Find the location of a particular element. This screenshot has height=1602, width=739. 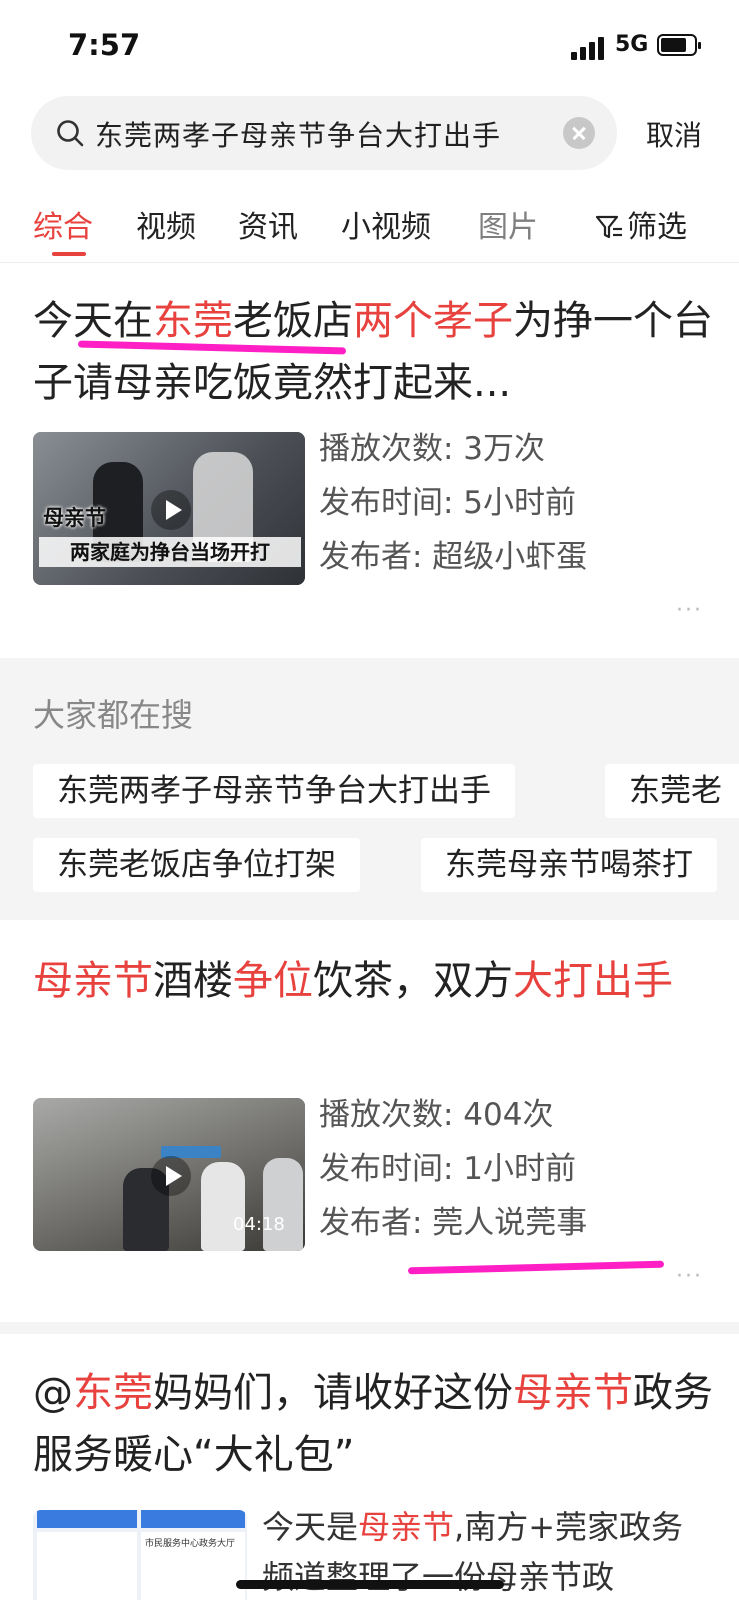

video-thumbnail-2: 04:18 is located at coordinates (169, 1174).